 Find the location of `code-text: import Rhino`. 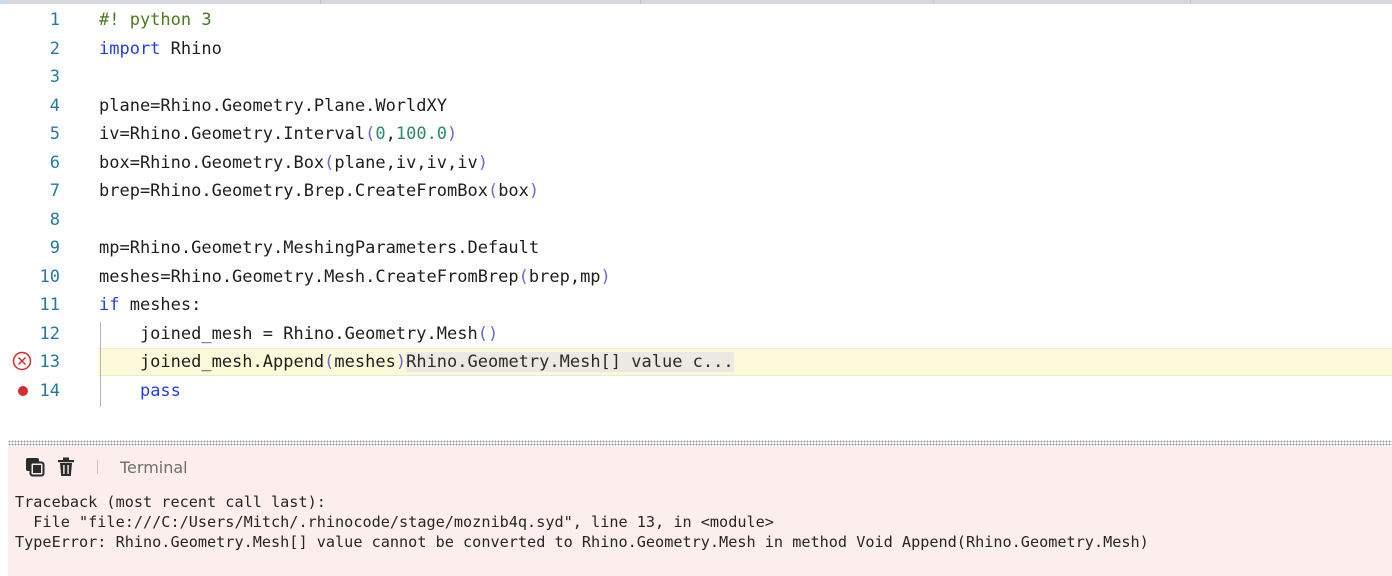

code-text: import Rhino is located at coordinates (160, 49).